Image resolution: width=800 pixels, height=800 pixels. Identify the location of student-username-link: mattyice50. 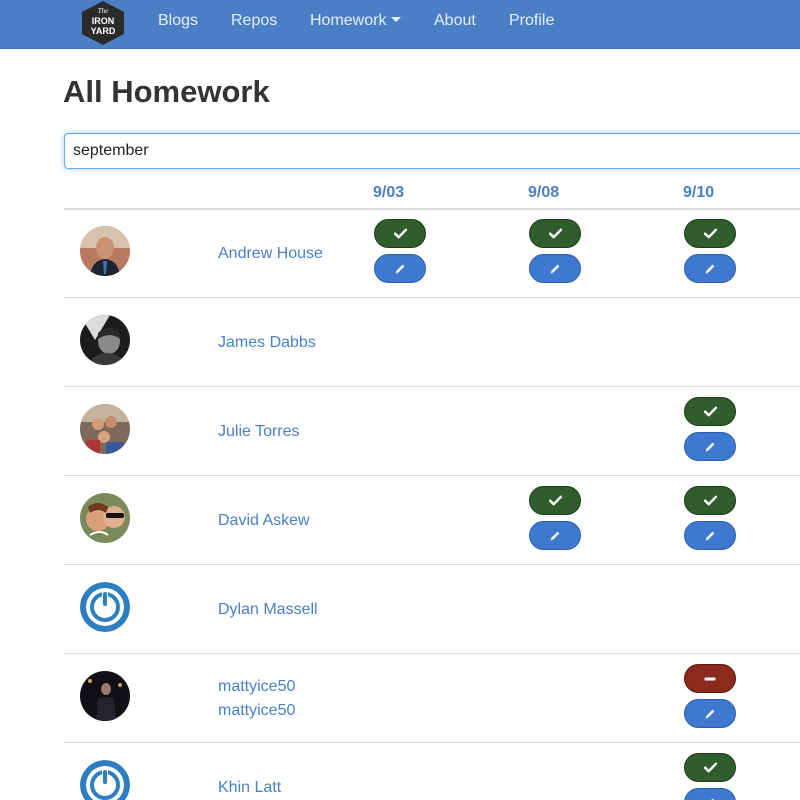
(256, 711).